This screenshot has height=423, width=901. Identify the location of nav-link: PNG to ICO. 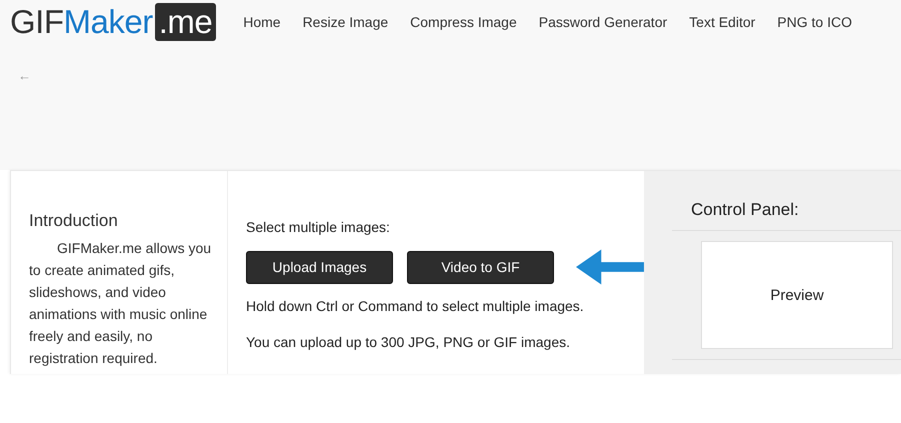
(814, 22).